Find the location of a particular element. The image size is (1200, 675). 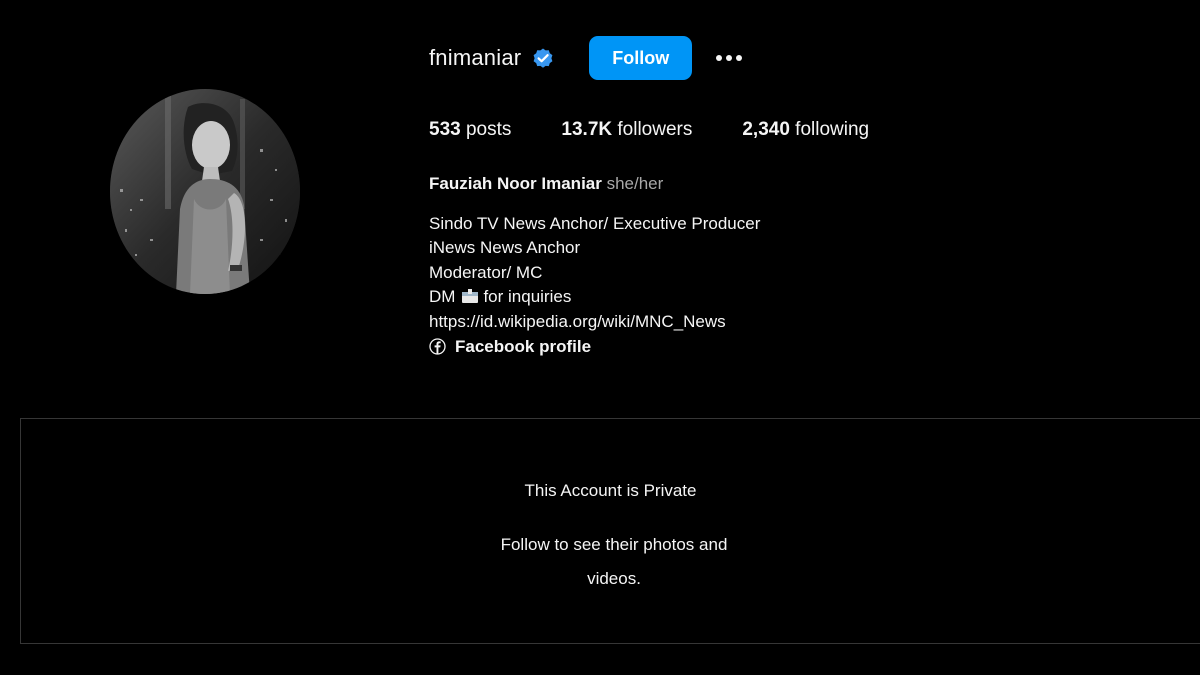

following-stat: 2,340 following is located at coordinates (805, 130).